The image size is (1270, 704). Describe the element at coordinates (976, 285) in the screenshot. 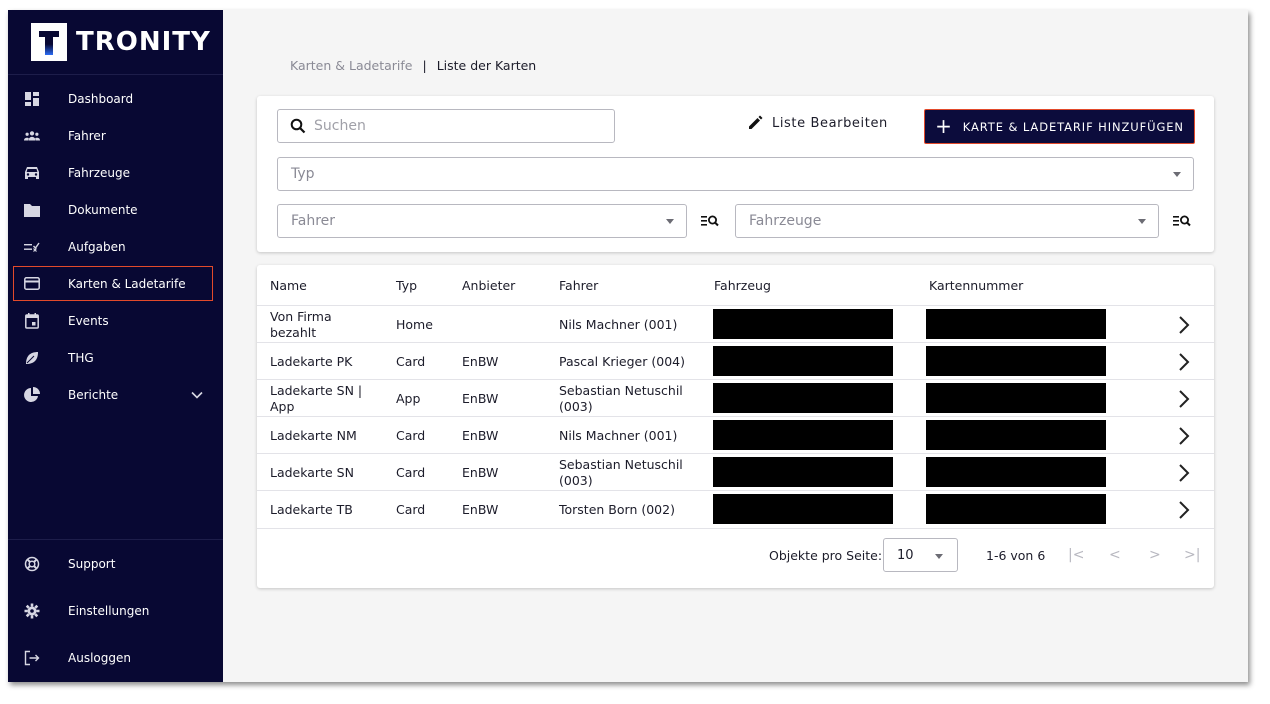

I see `column-header-card-number: Kartennummer` at that location.